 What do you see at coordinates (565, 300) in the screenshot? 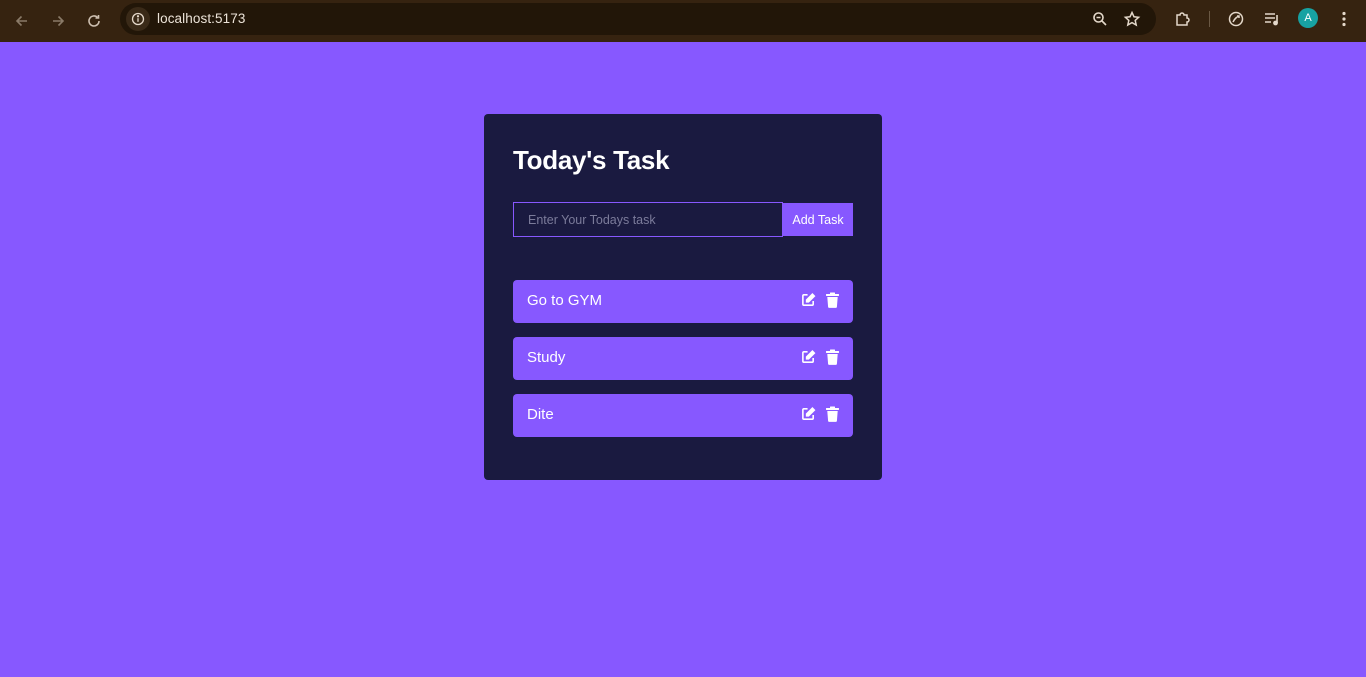
I see `task-text: Go to GYM` at bounding box center [565, 300].